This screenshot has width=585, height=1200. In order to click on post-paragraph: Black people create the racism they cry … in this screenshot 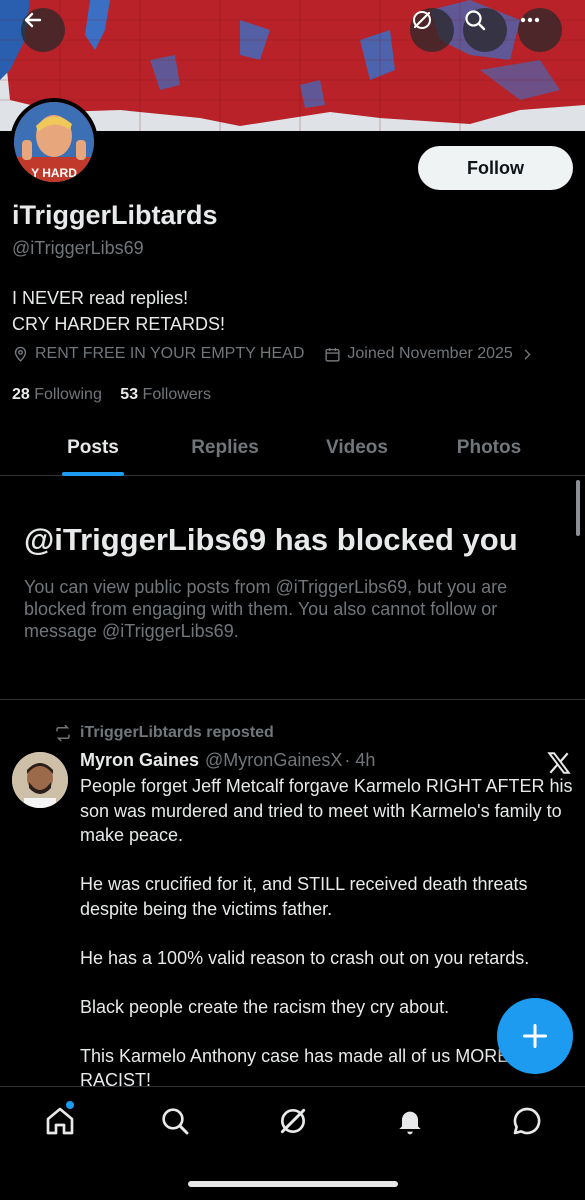, I will do `click(265, 1006)`.